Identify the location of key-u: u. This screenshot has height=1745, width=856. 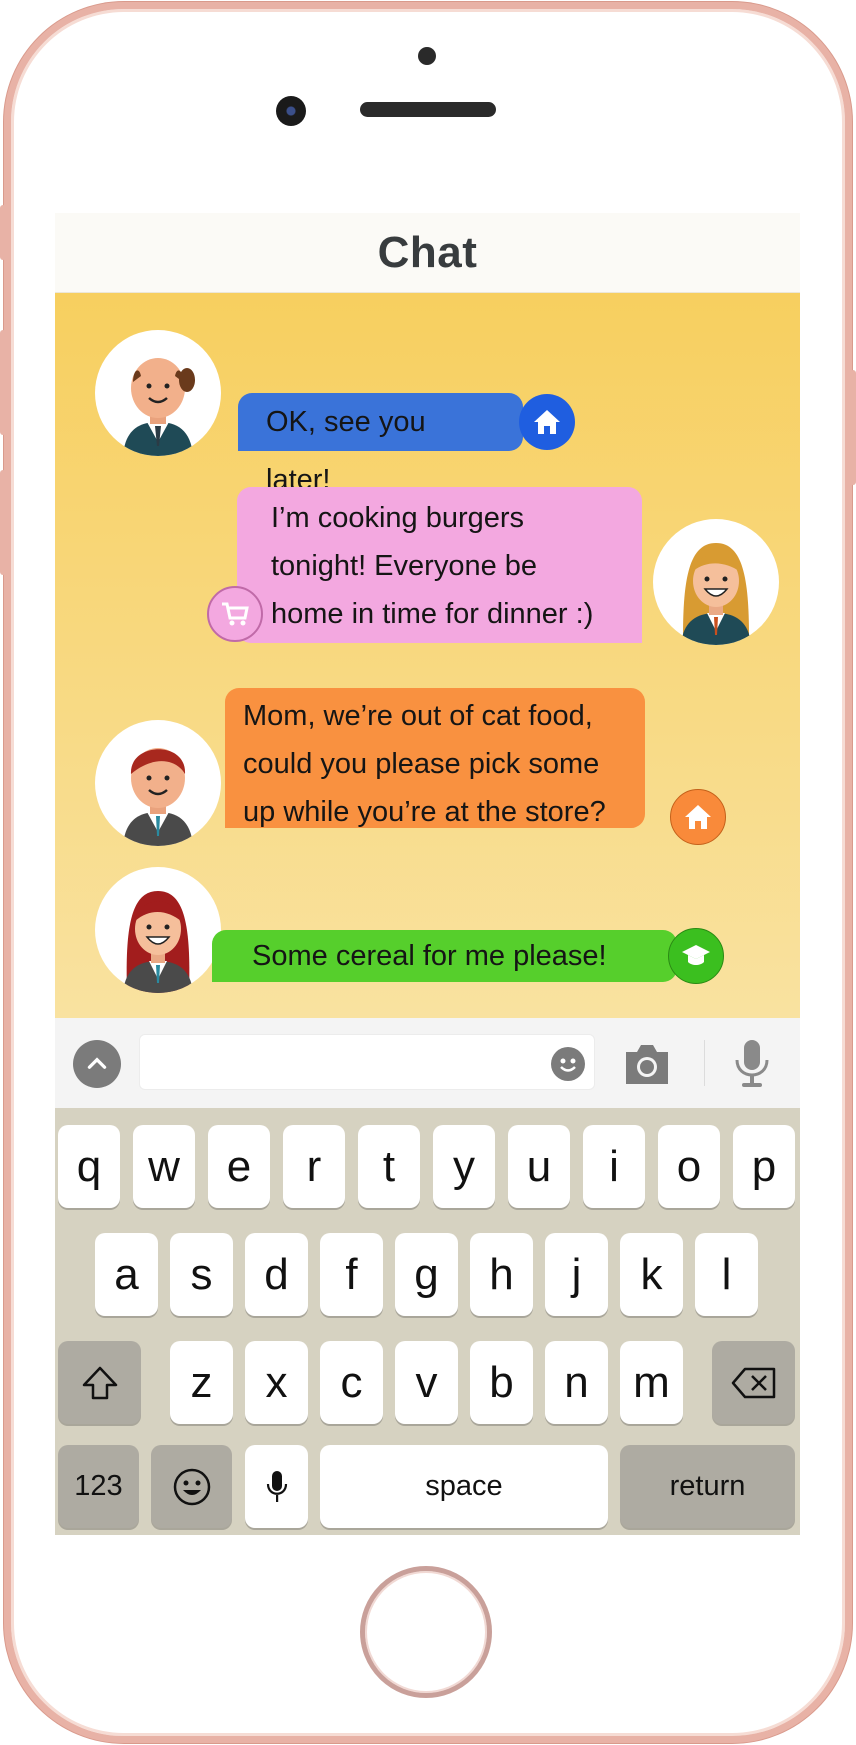
(539, 1166).